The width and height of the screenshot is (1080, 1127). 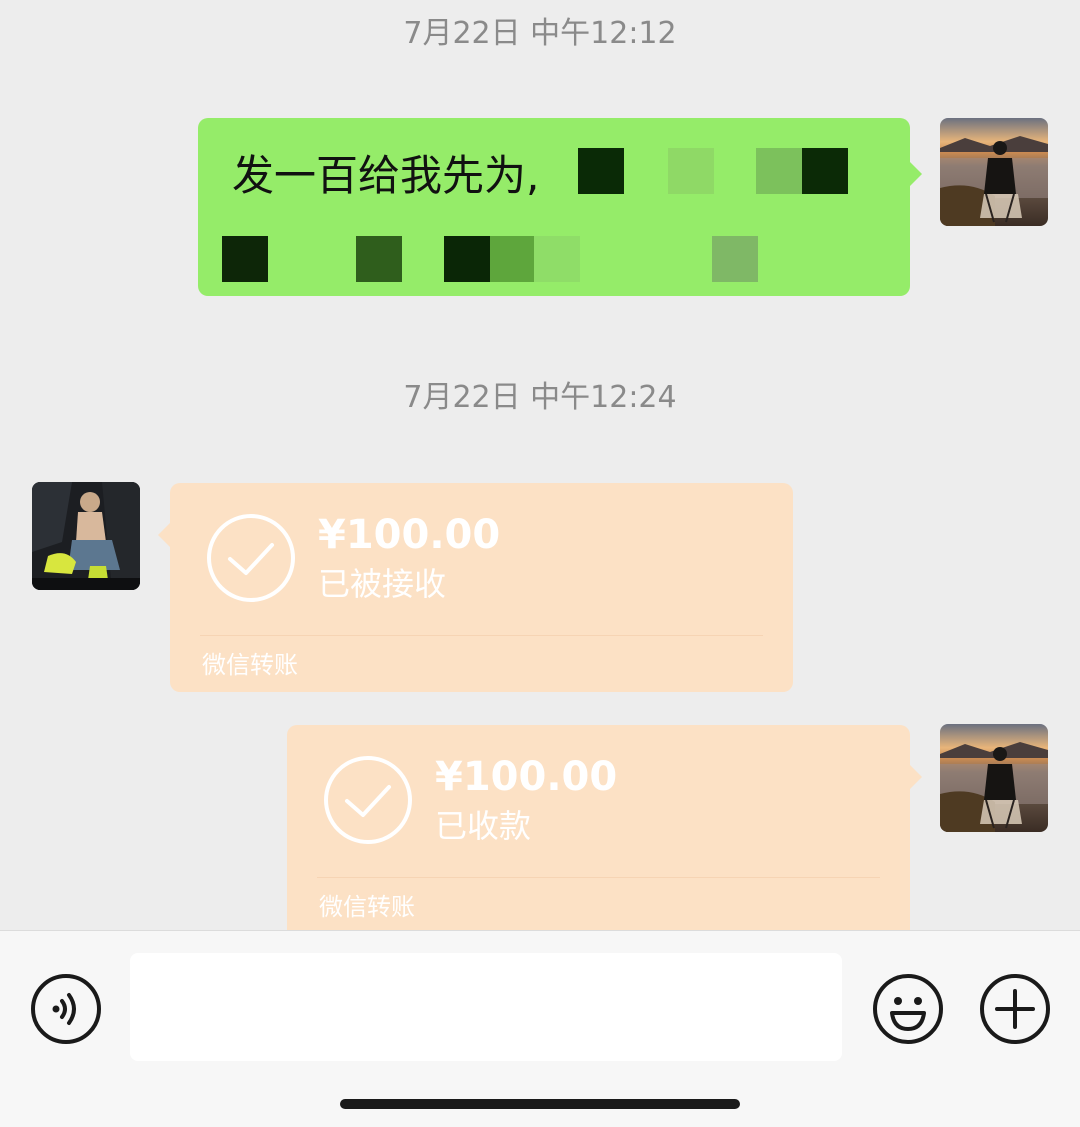 I want to click on plus-icon, so click(x=1015, y=1009).